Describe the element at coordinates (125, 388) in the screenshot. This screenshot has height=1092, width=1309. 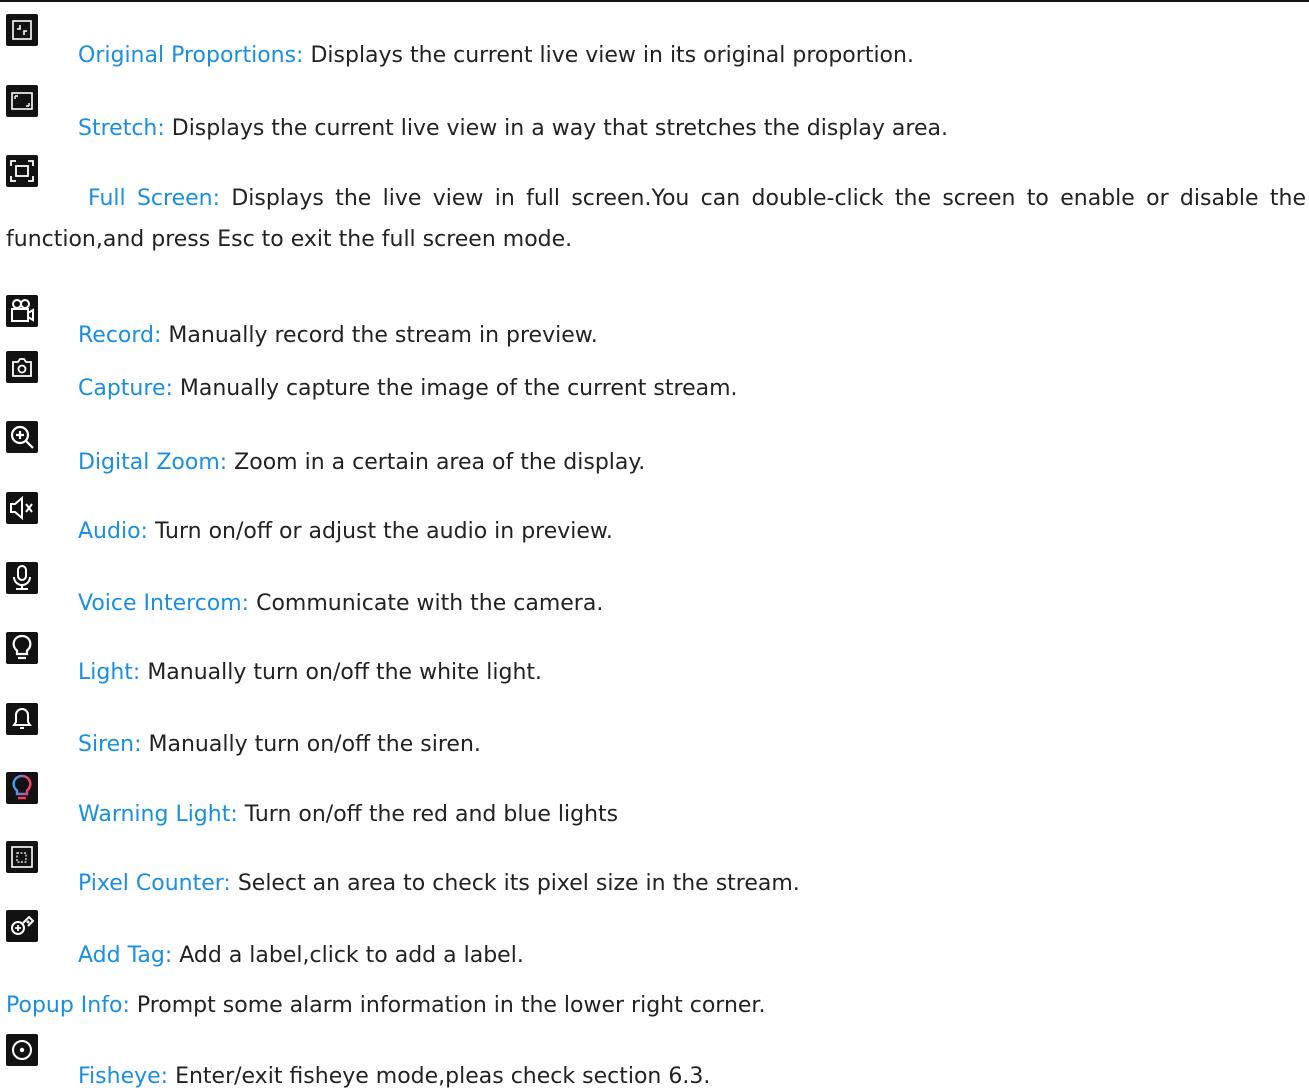
I see `term: Capture:` at that location.